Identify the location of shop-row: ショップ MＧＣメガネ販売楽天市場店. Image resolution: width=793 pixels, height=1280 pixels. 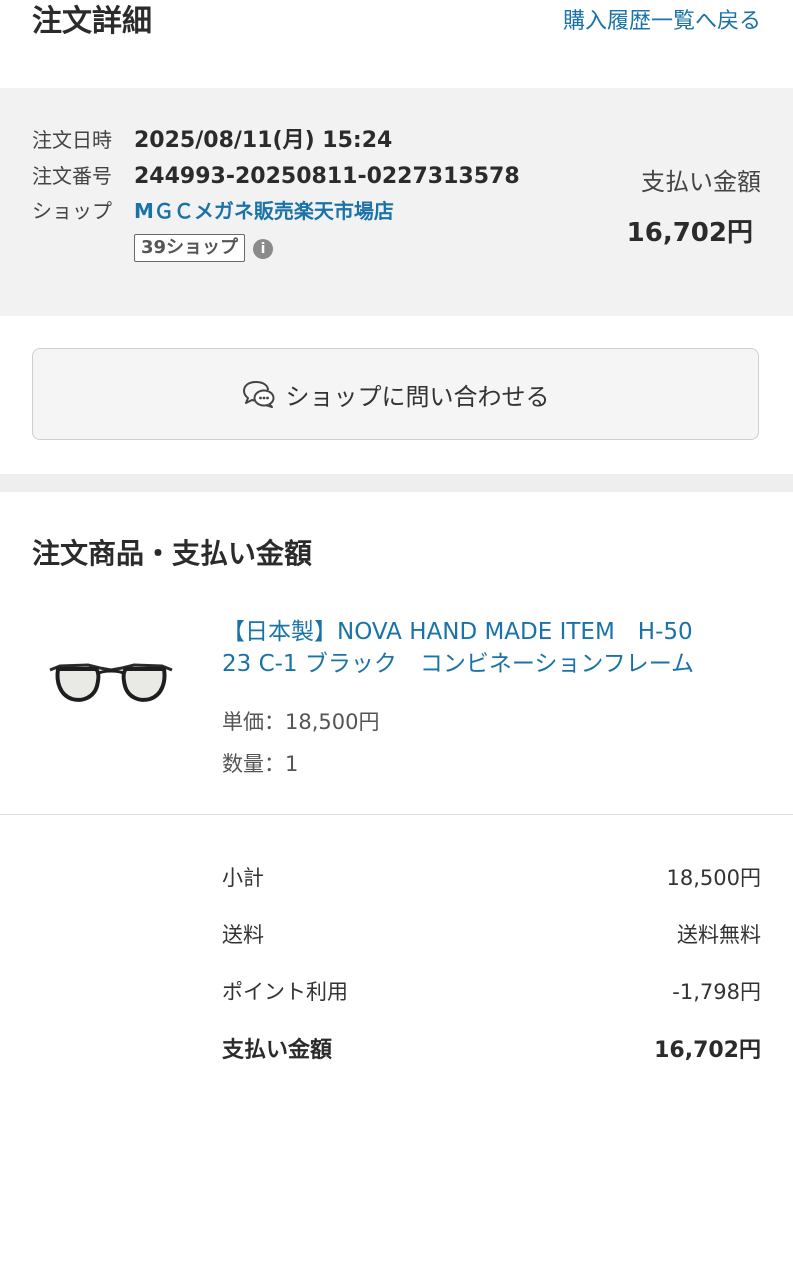
(213, 212).